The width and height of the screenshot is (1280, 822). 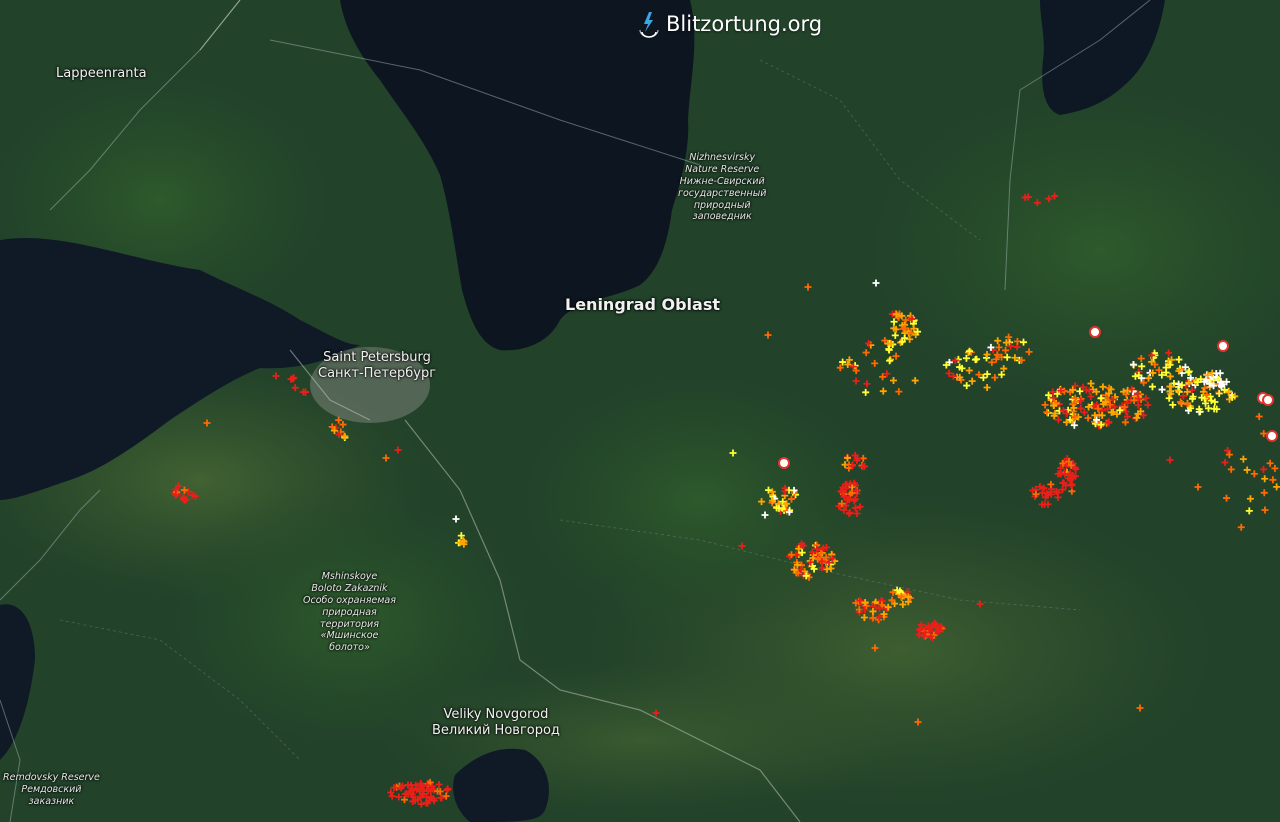 I want to click on brand-logo: Blitzortung.org, so click(x=730, y=24).